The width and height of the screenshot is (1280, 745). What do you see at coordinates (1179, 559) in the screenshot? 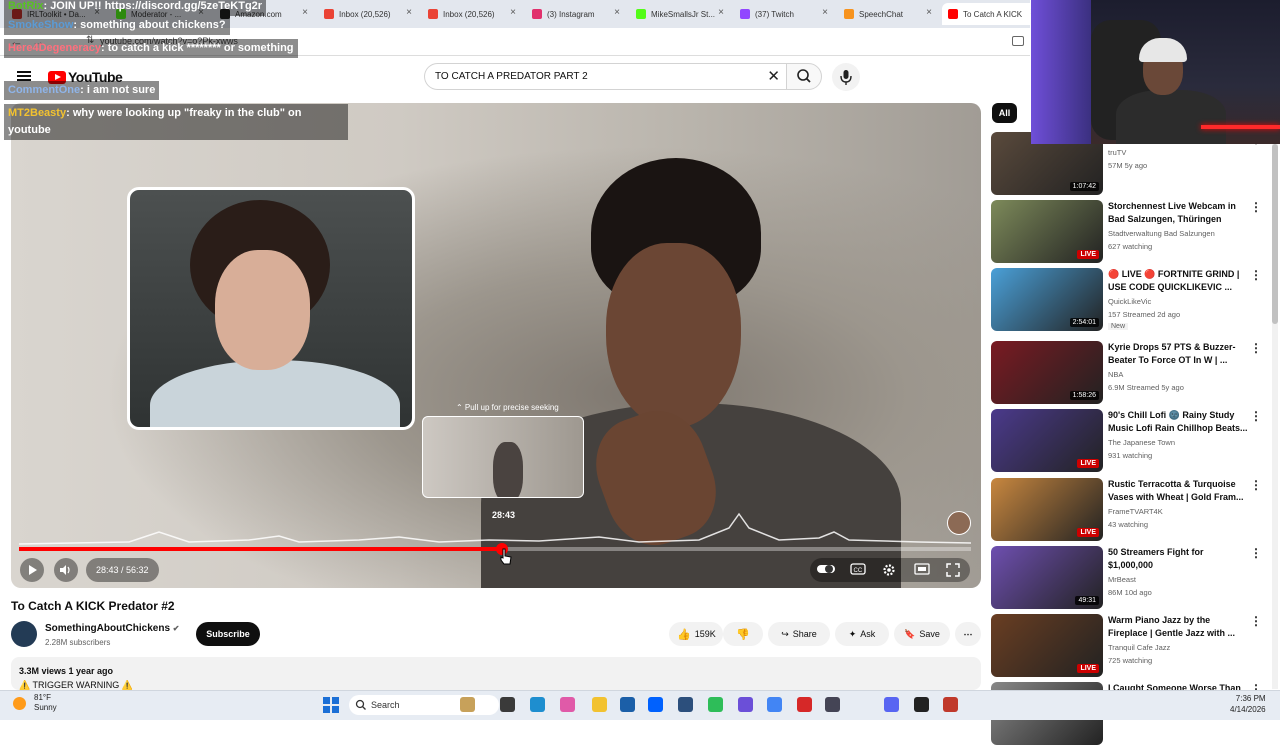
I see `recommendation-title: 50 Streamers Fight for $1,000,000` at bounding box center [1179, 559].